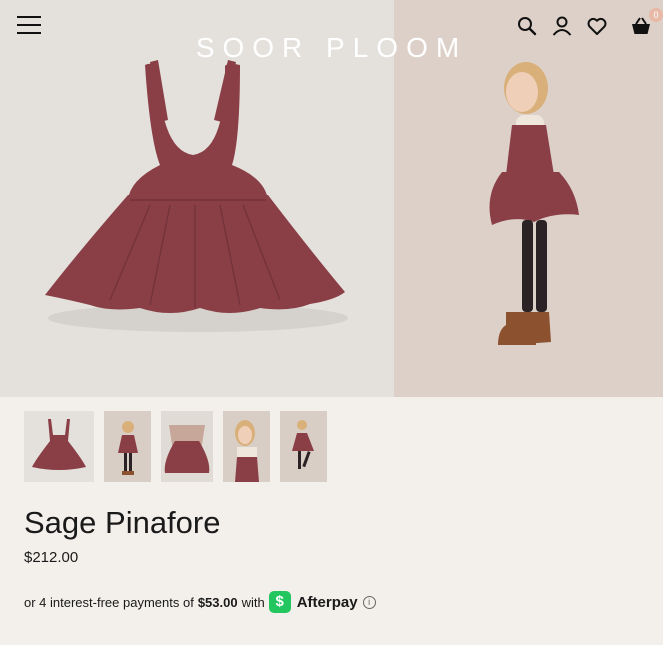 This screenshot has height=645, width=663. Describe the element at coordinates (327, 602) in the screenshot. I see `afterpay-brand: Afterpay` at that location.